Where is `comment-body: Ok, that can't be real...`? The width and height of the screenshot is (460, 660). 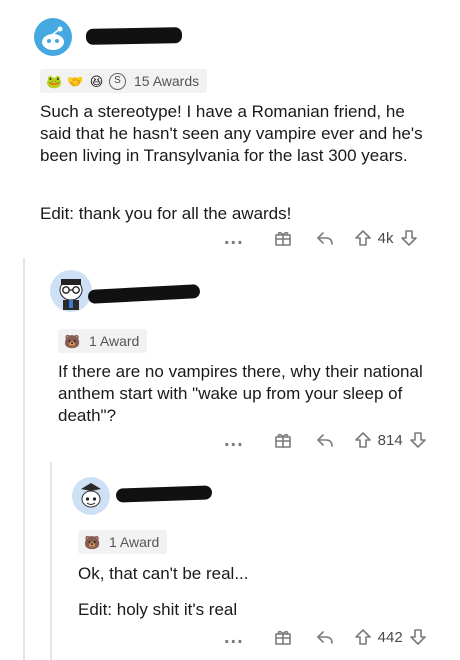
comment-body: Ok, that can't be real... is located at coordinates (163, 573).